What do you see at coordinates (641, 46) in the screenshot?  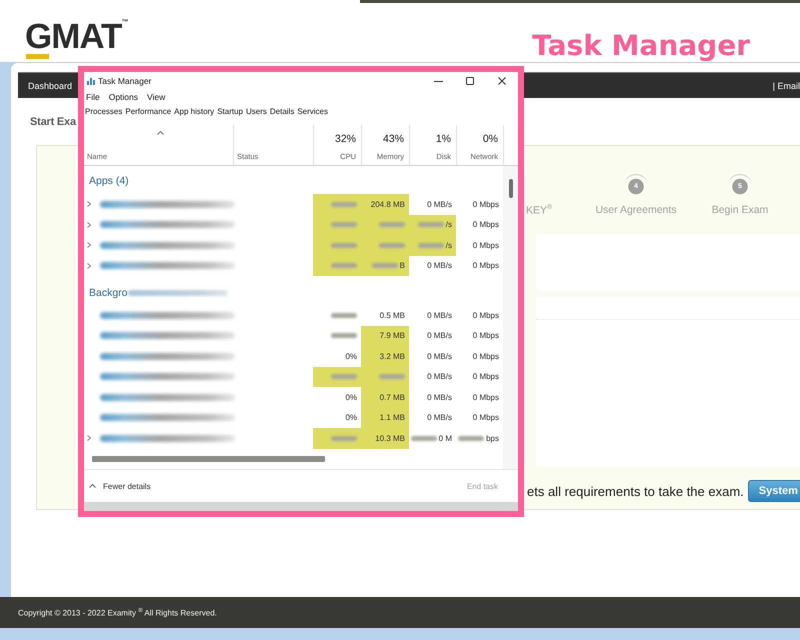 I see `annotation-label: Task Manager` at bounding box center [641, 46].